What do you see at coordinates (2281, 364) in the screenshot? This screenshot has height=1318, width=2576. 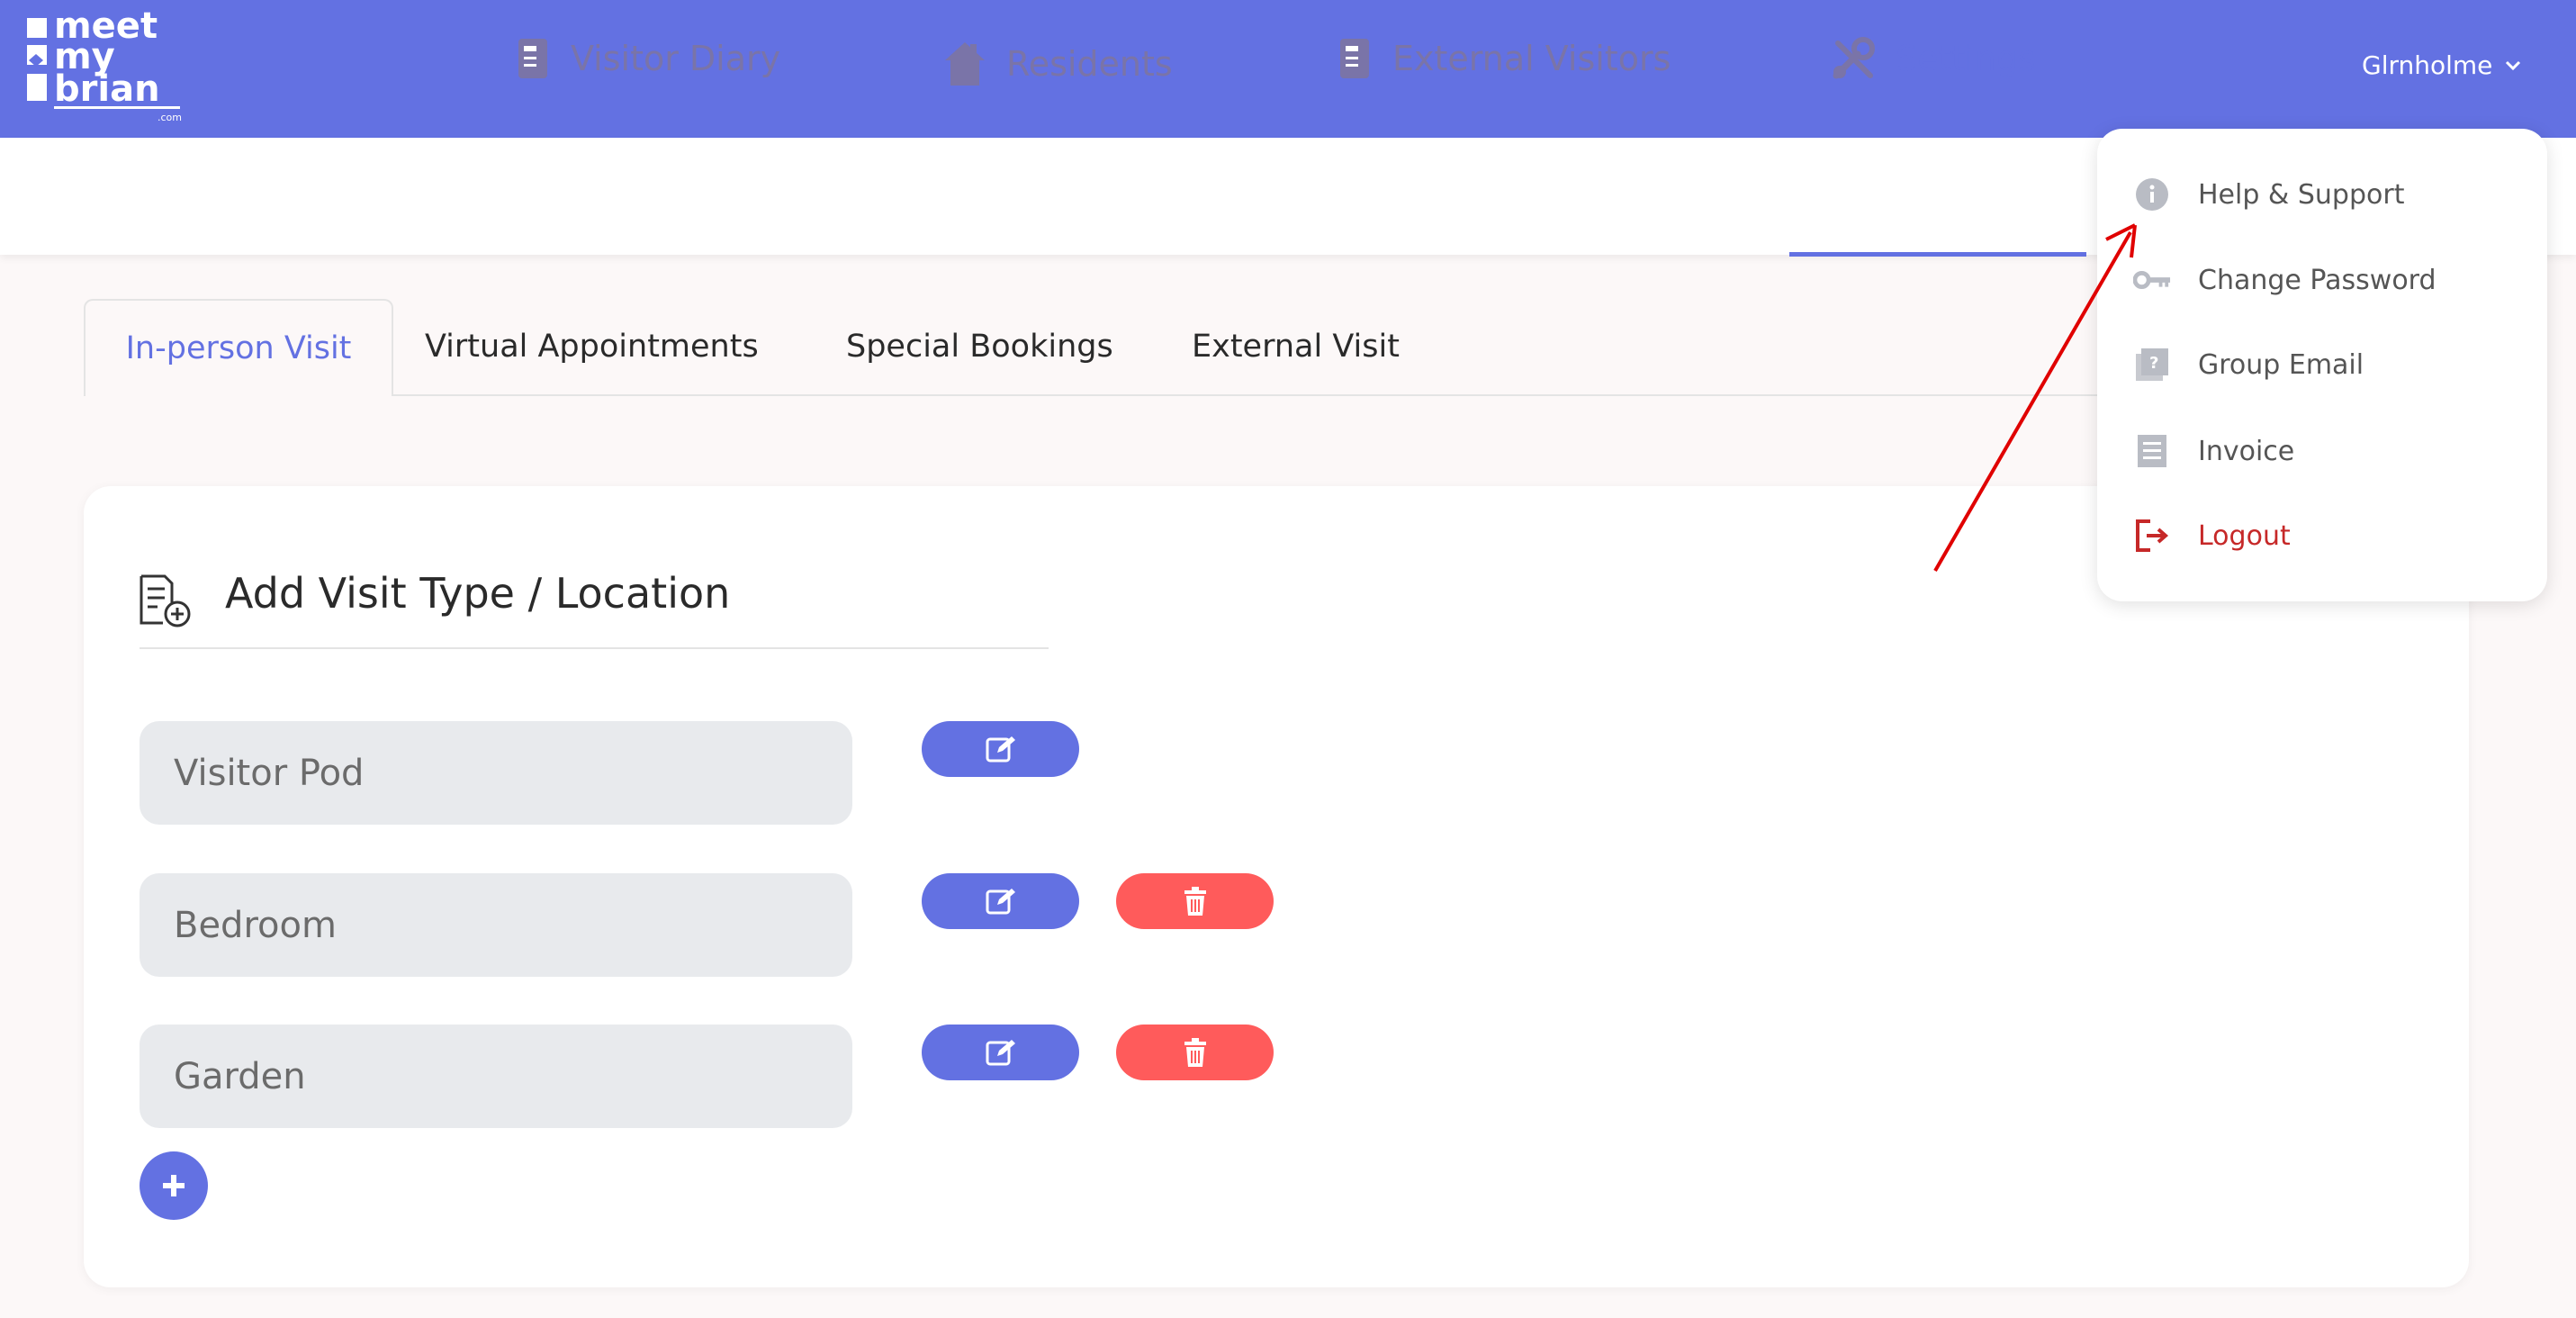 I see `menu-item-label: Group Email` at bounding box center [2281, 364].